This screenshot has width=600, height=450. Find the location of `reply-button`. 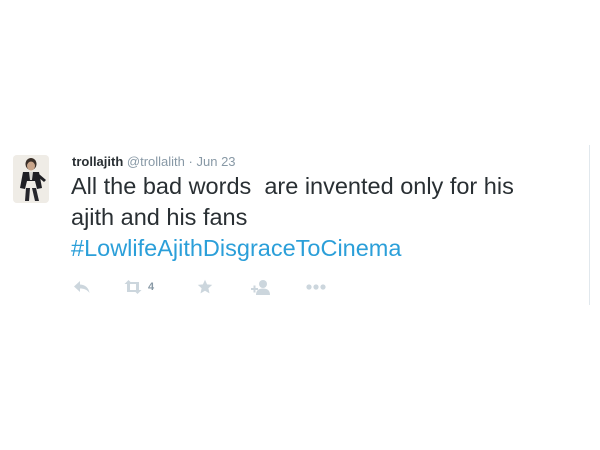

reply-button is located at coordinates (82, 287).